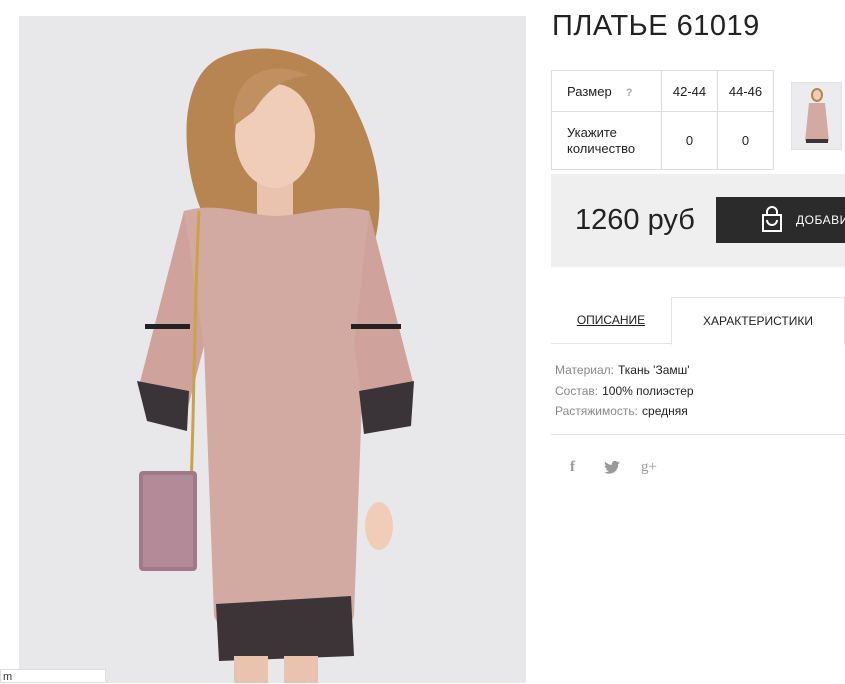  I want to click on photo-caption: m, so click(53, 676).